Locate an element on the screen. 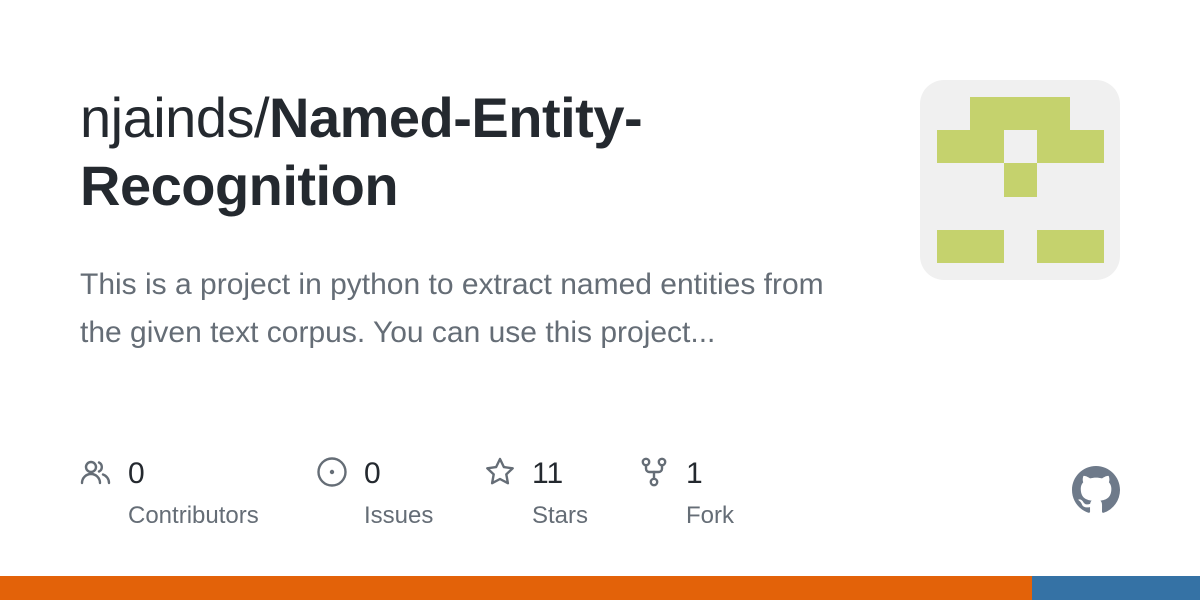 The width and height of the screenshot is (1200, 600). people-icon is located at coordinates (95, 472).